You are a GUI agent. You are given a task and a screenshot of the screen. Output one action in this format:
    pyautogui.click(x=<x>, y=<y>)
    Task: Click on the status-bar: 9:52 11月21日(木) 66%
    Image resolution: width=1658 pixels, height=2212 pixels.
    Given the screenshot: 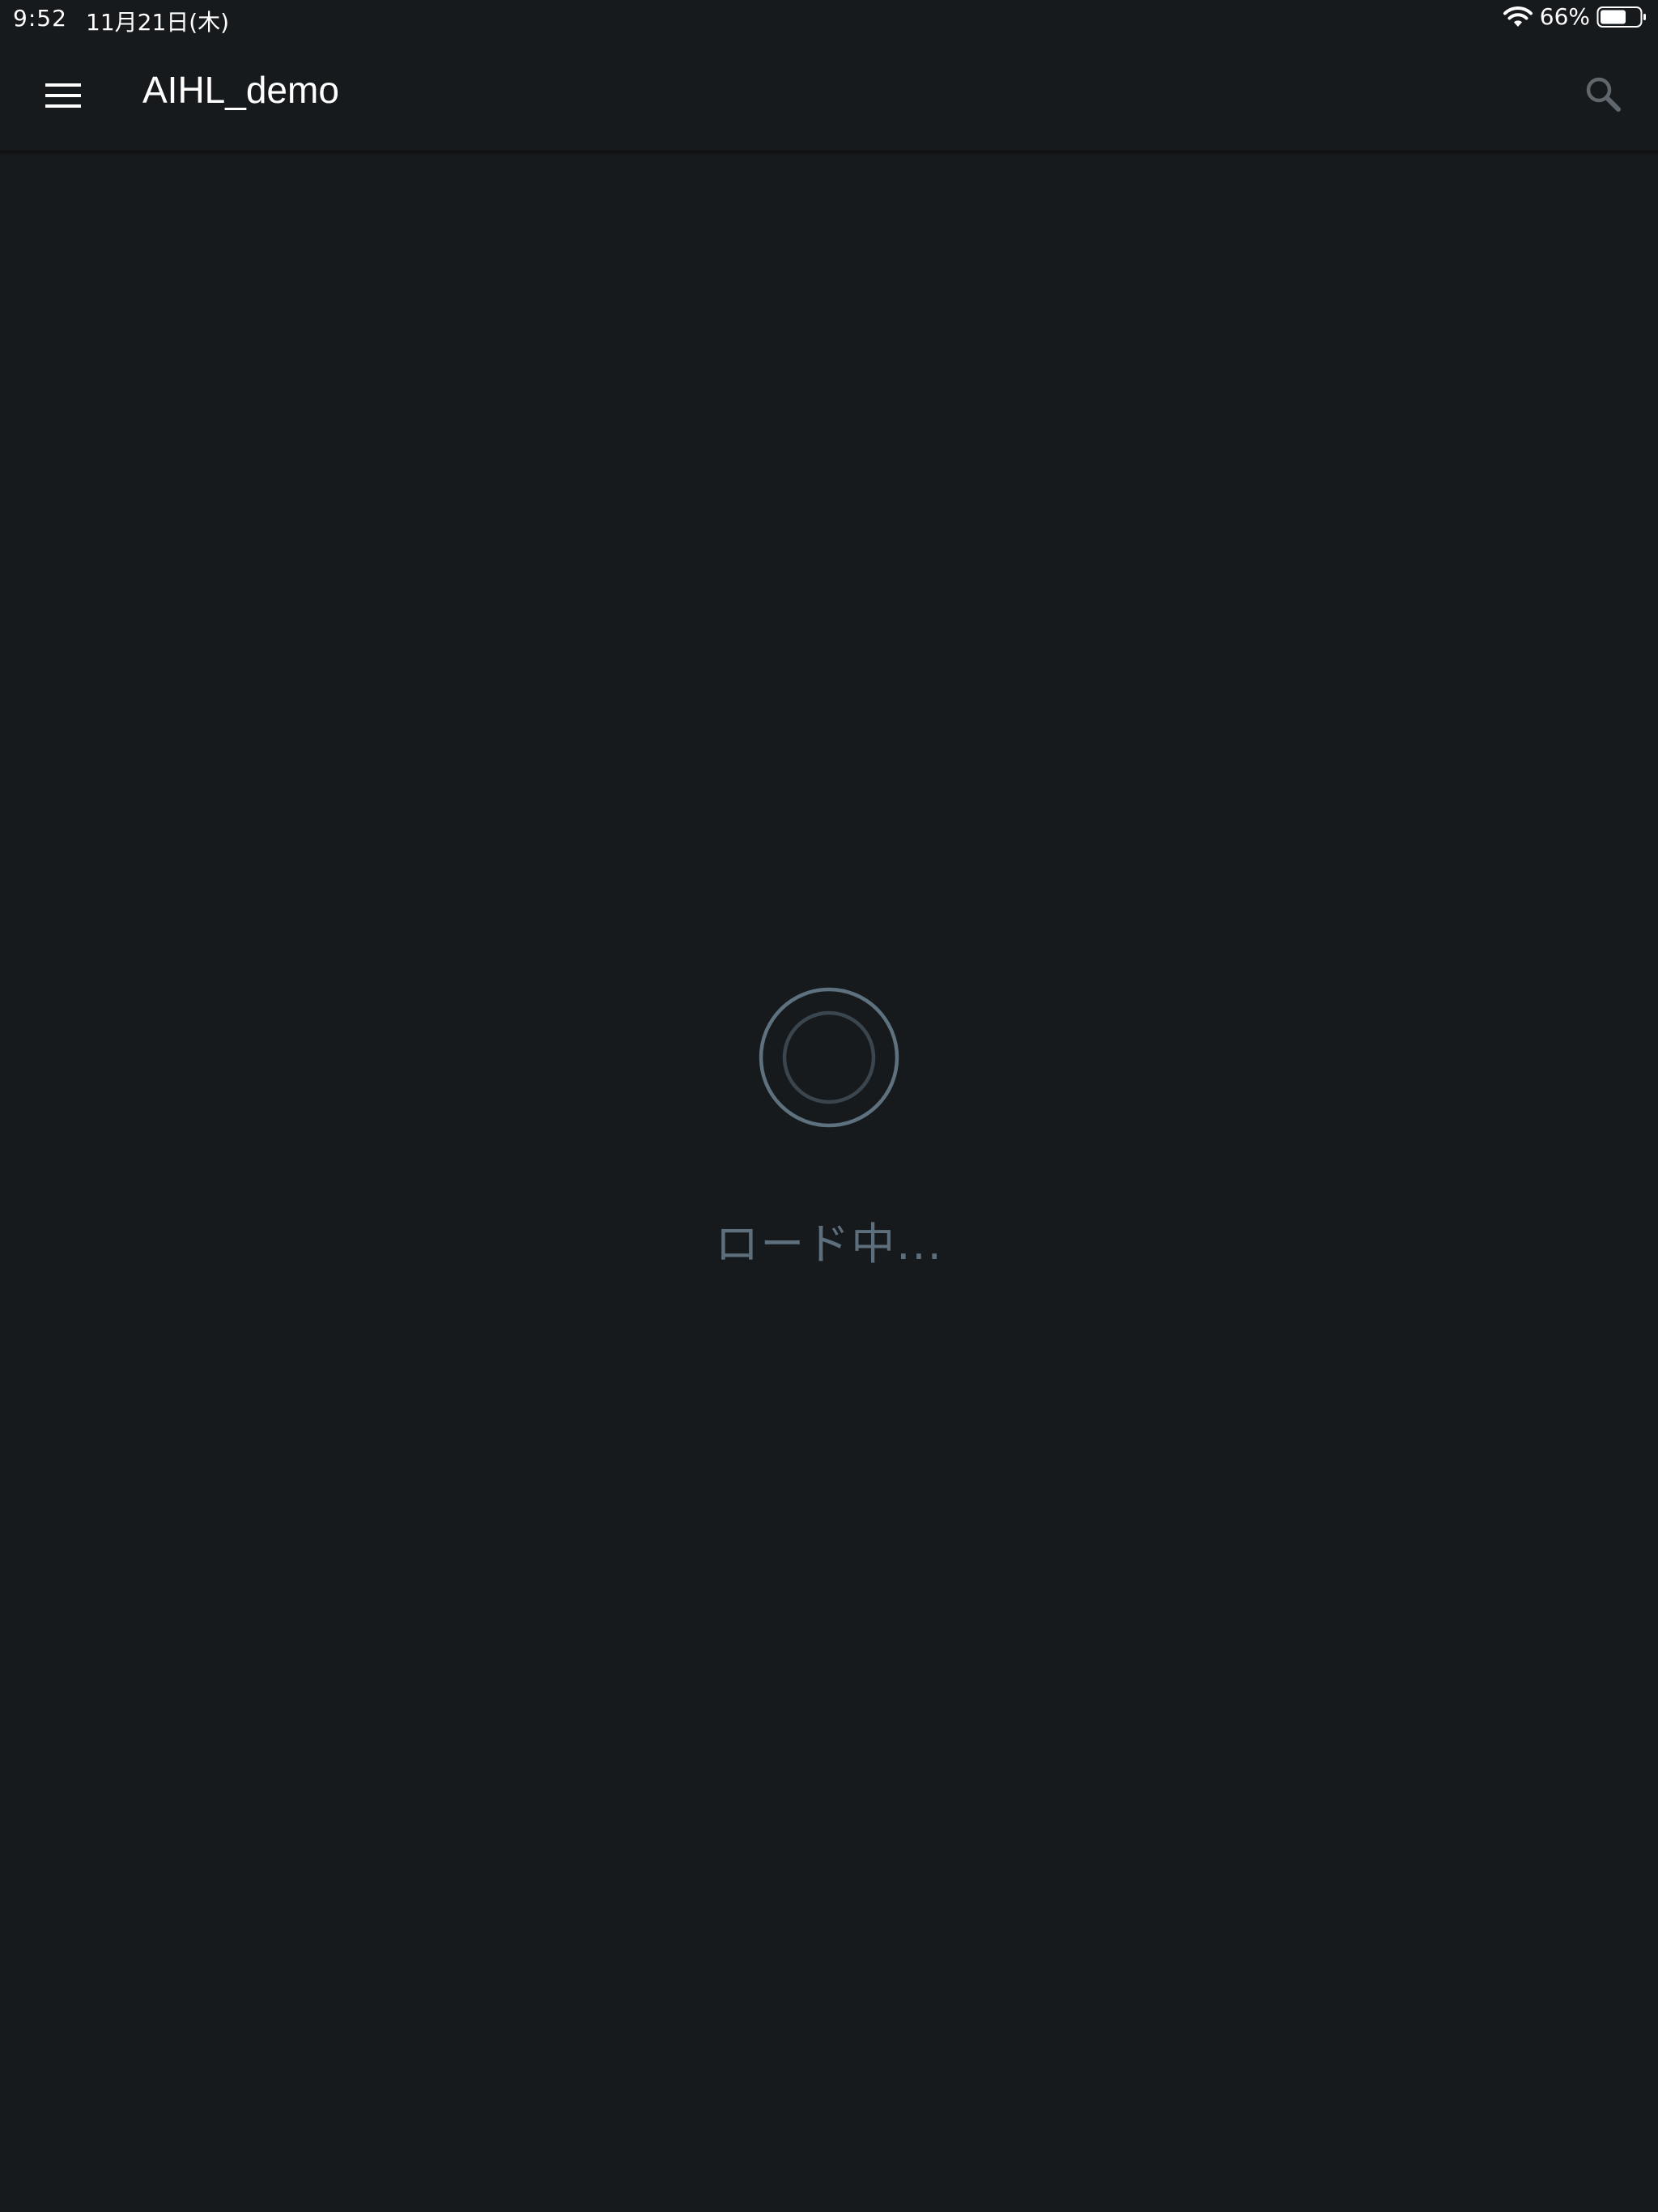 What is the action you would take?
    pyautogui.click(x=829, y=20)
    